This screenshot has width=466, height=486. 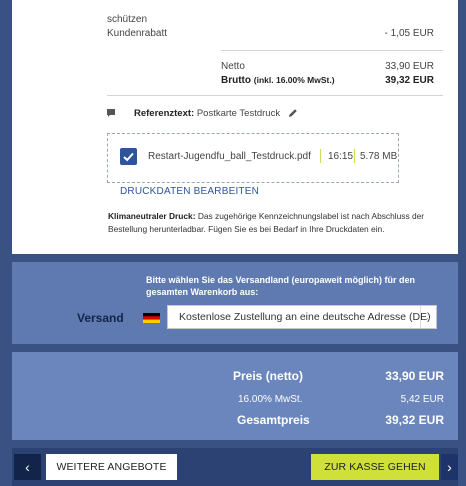 What do you see at coordinates (229, 156) in the screenshot?
I see `file-name: Restart-Jugendfu_ball_Testdruck.pdf` at bounding box center [229, 156].